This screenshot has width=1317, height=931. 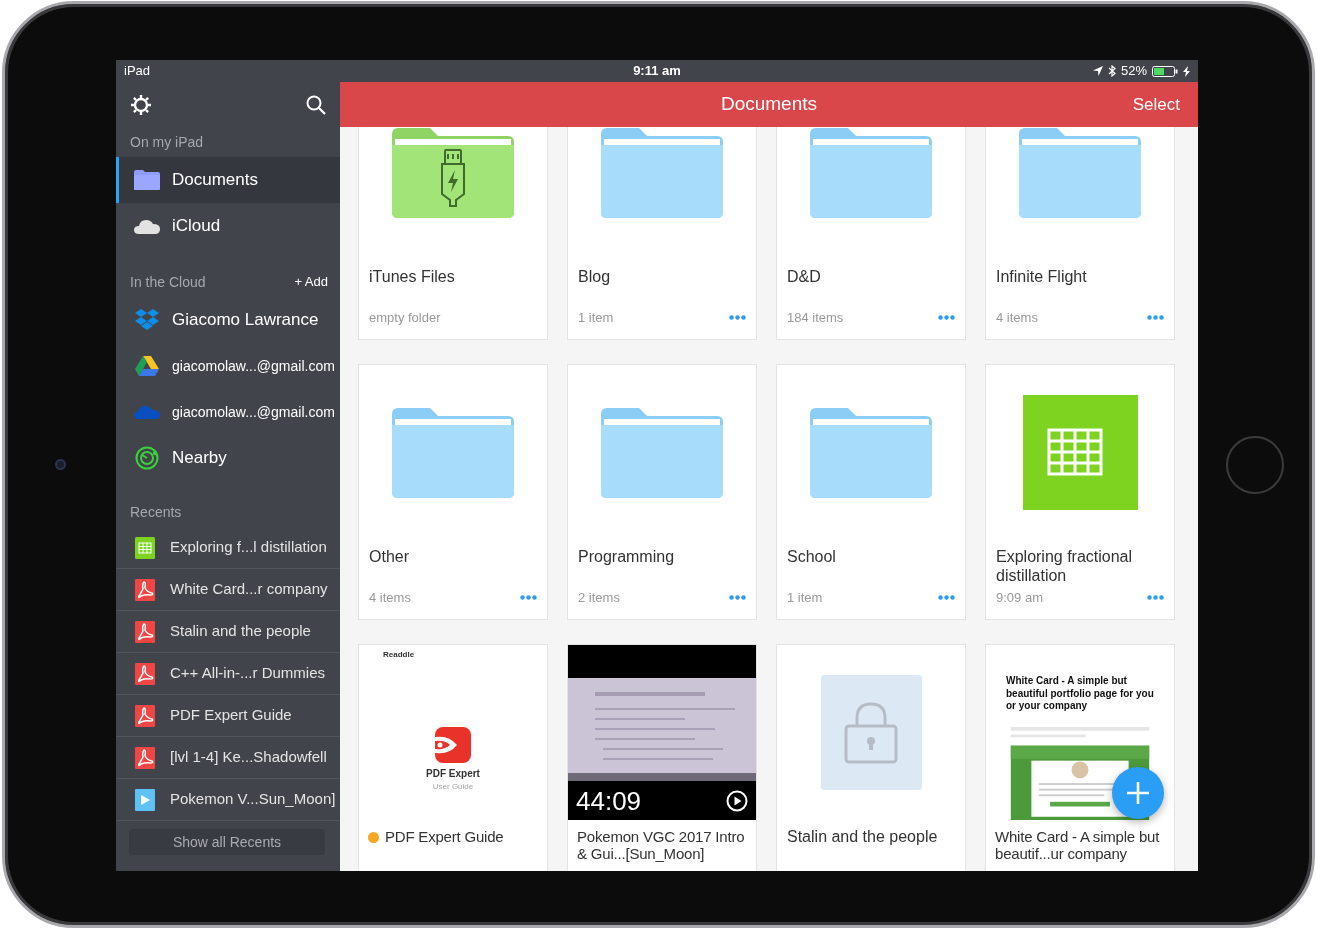 What do you see at coordinates (1111, 71) in the screenshot?
I see `bluetooth-icon` at bounding box center [1111, 71].